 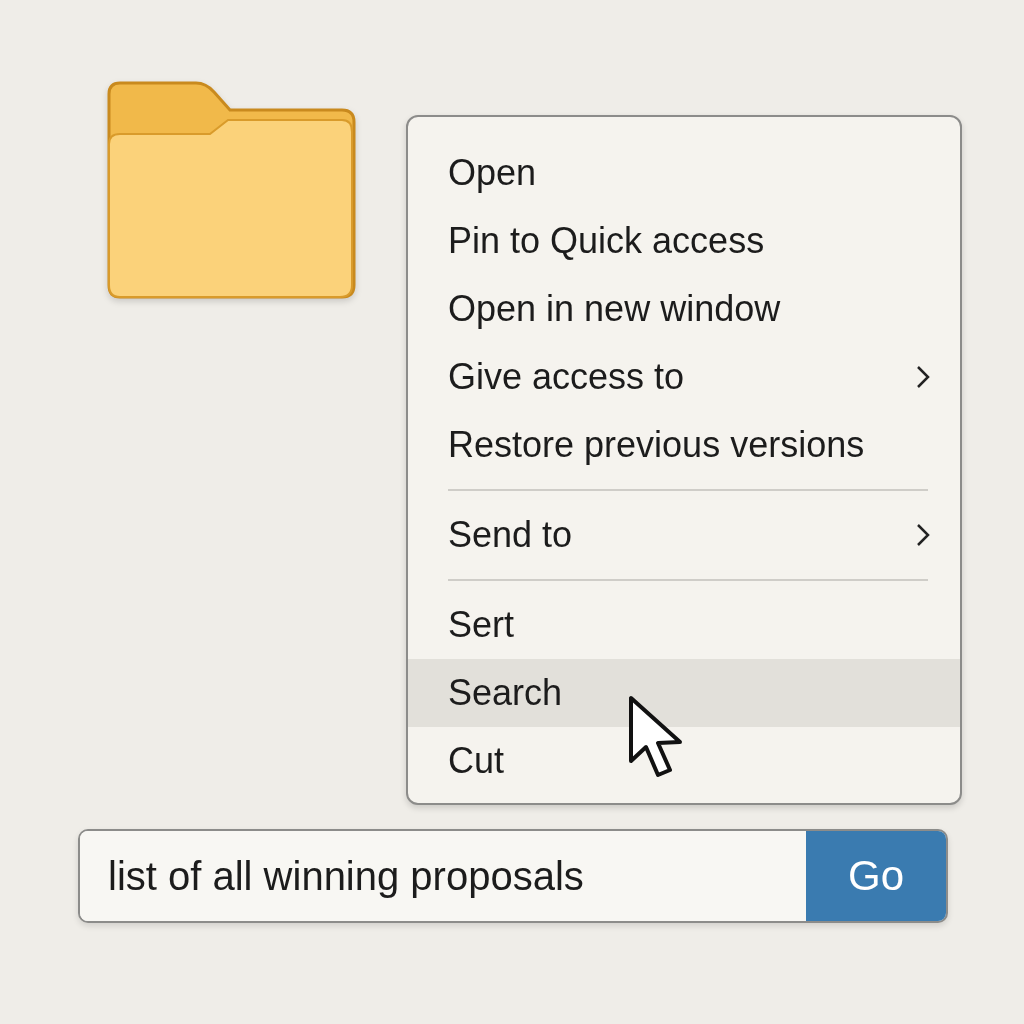 I want to click on menu-item: Open, so click(x=684, y=173).